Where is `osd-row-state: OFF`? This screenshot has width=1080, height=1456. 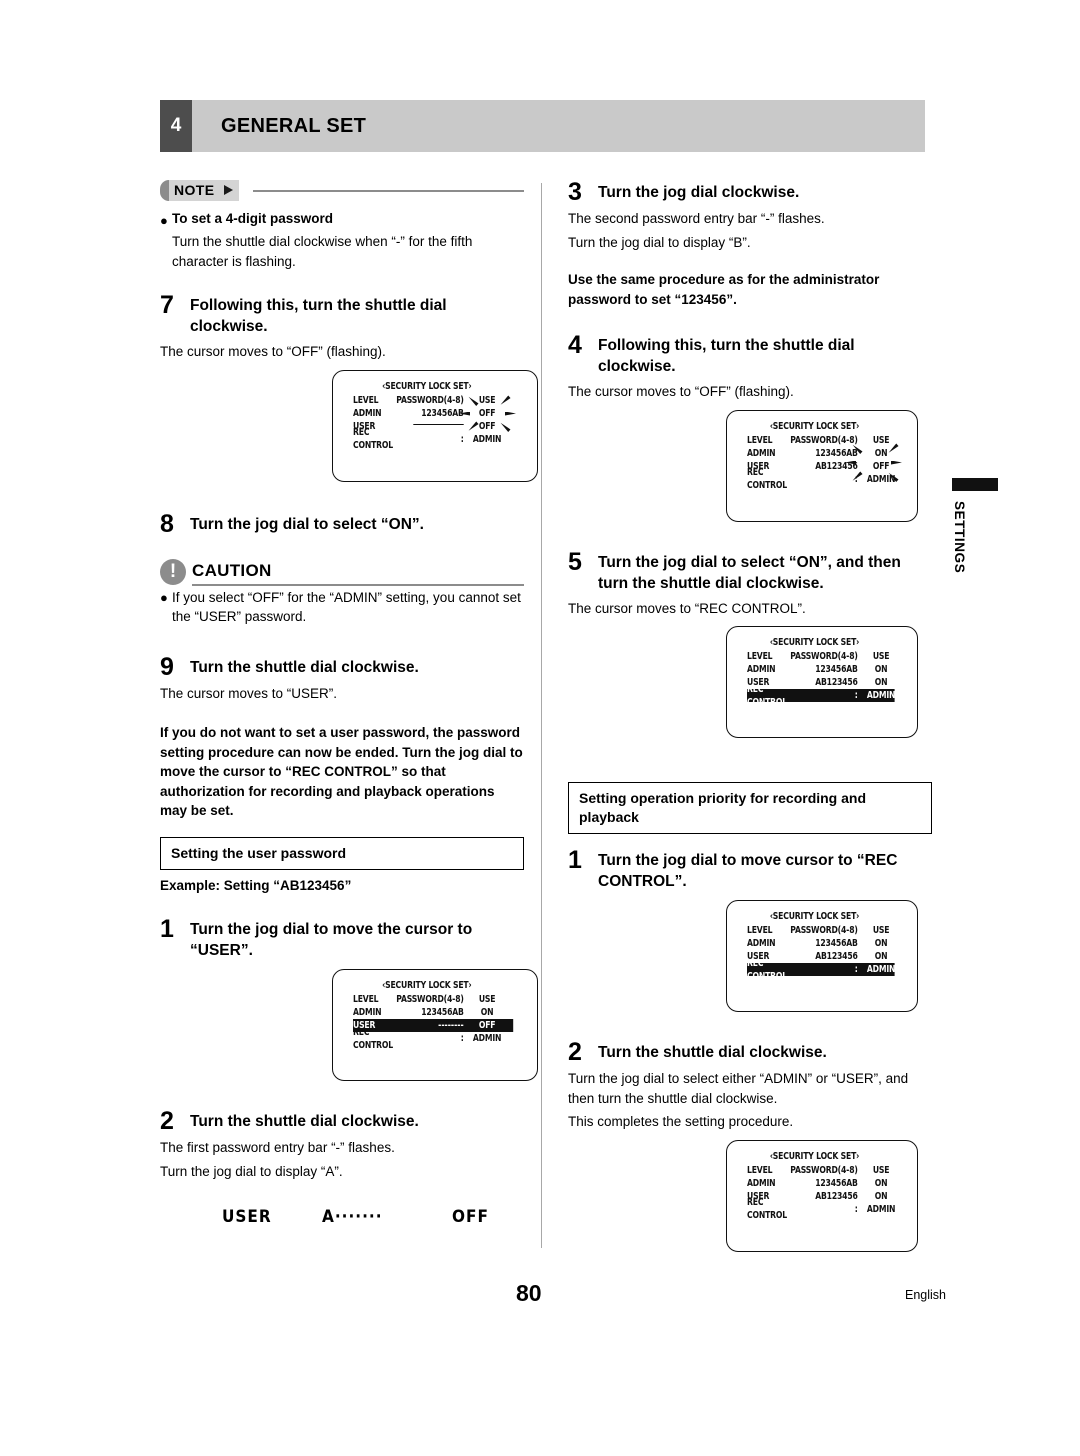 osd-row-state: OFF is located at coordinates (487, 413).